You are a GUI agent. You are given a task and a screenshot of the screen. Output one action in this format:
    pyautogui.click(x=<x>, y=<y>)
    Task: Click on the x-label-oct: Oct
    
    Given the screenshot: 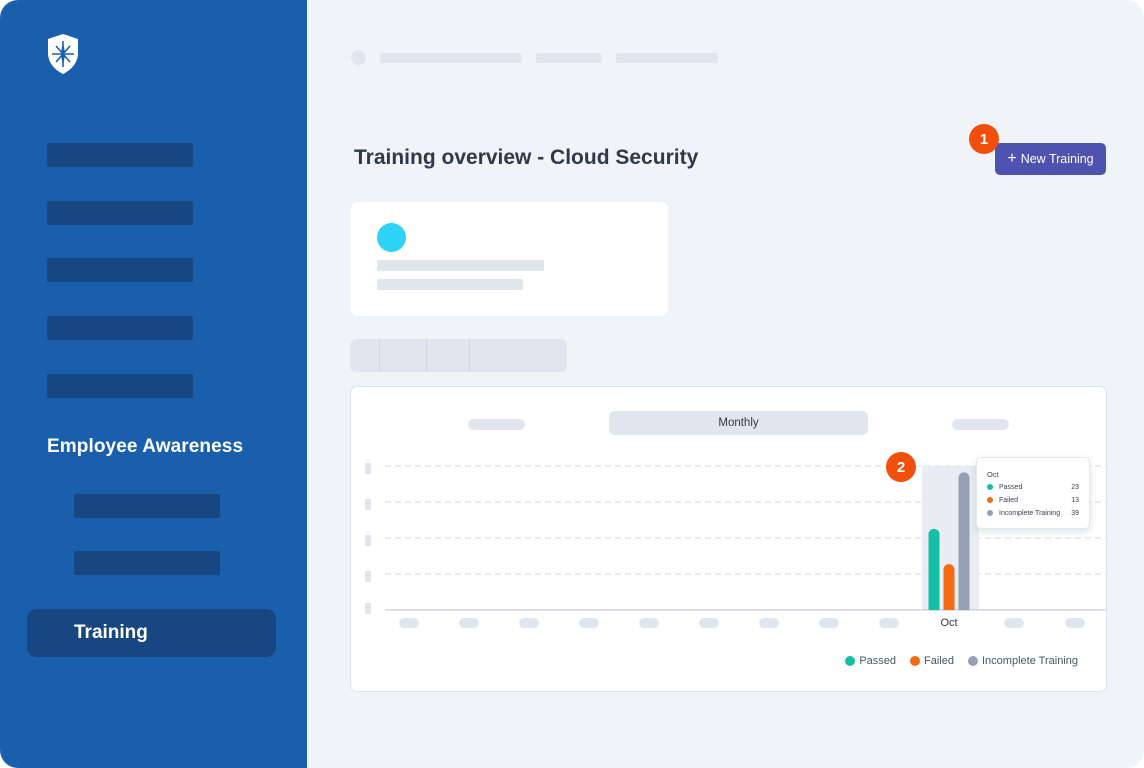 What is the action you would take?
    pyautogui.click(x=949, y=623)
    